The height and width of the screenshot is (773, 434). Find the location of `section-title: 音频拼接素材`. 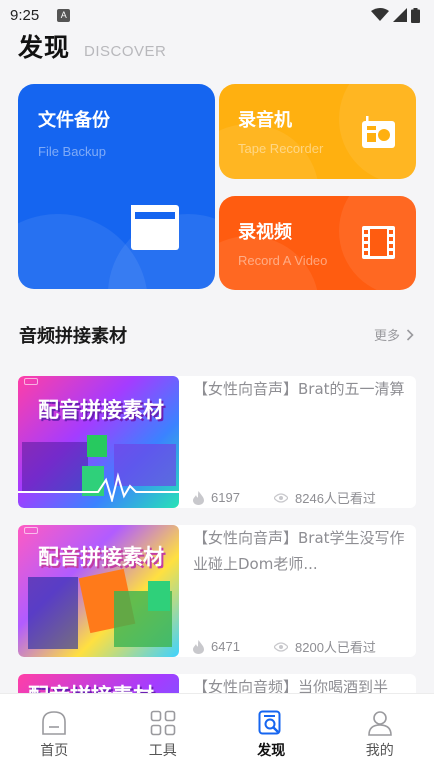

section-title: 音频拼接素材 is located at coordinates (73, 336).